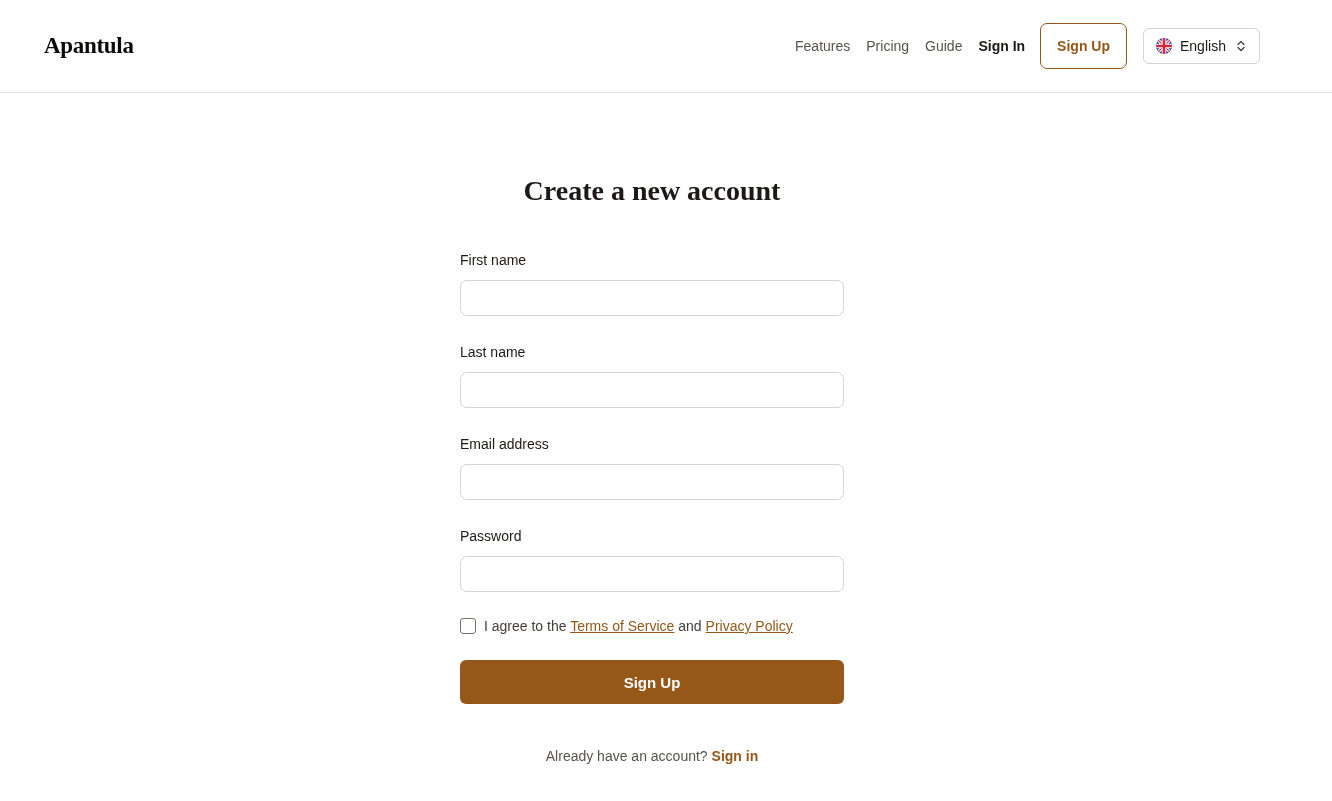 Image resolution: width=1332 pixels, height=801 pixels. I want to click on page-title: Create a new account, so click(652, 191).